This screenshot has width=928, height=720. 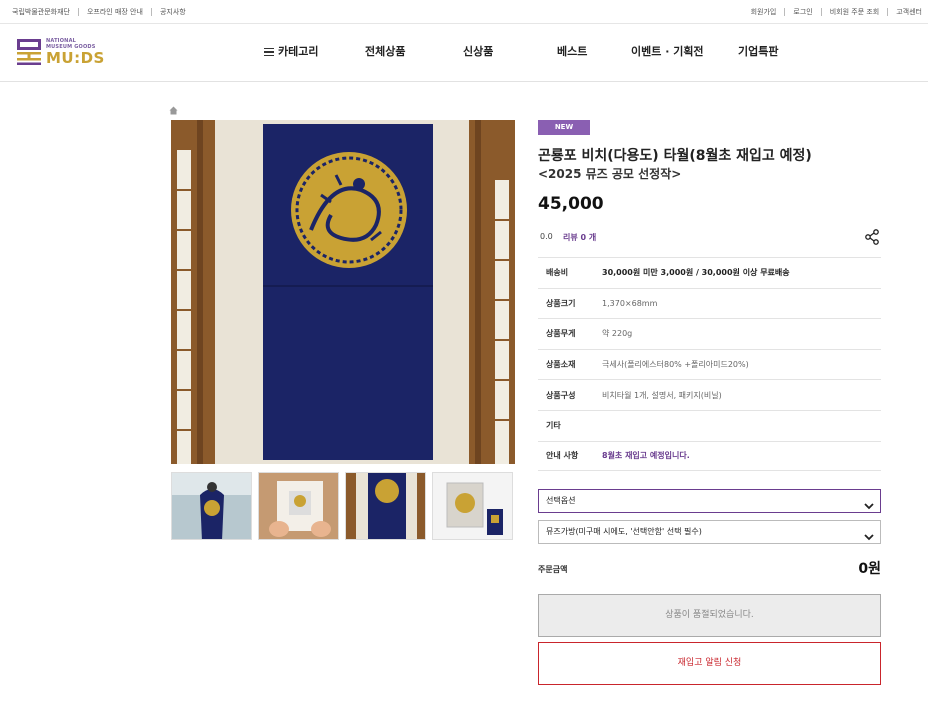 I want to click on logo-name: MU:DS, so click(x=75, y=58).